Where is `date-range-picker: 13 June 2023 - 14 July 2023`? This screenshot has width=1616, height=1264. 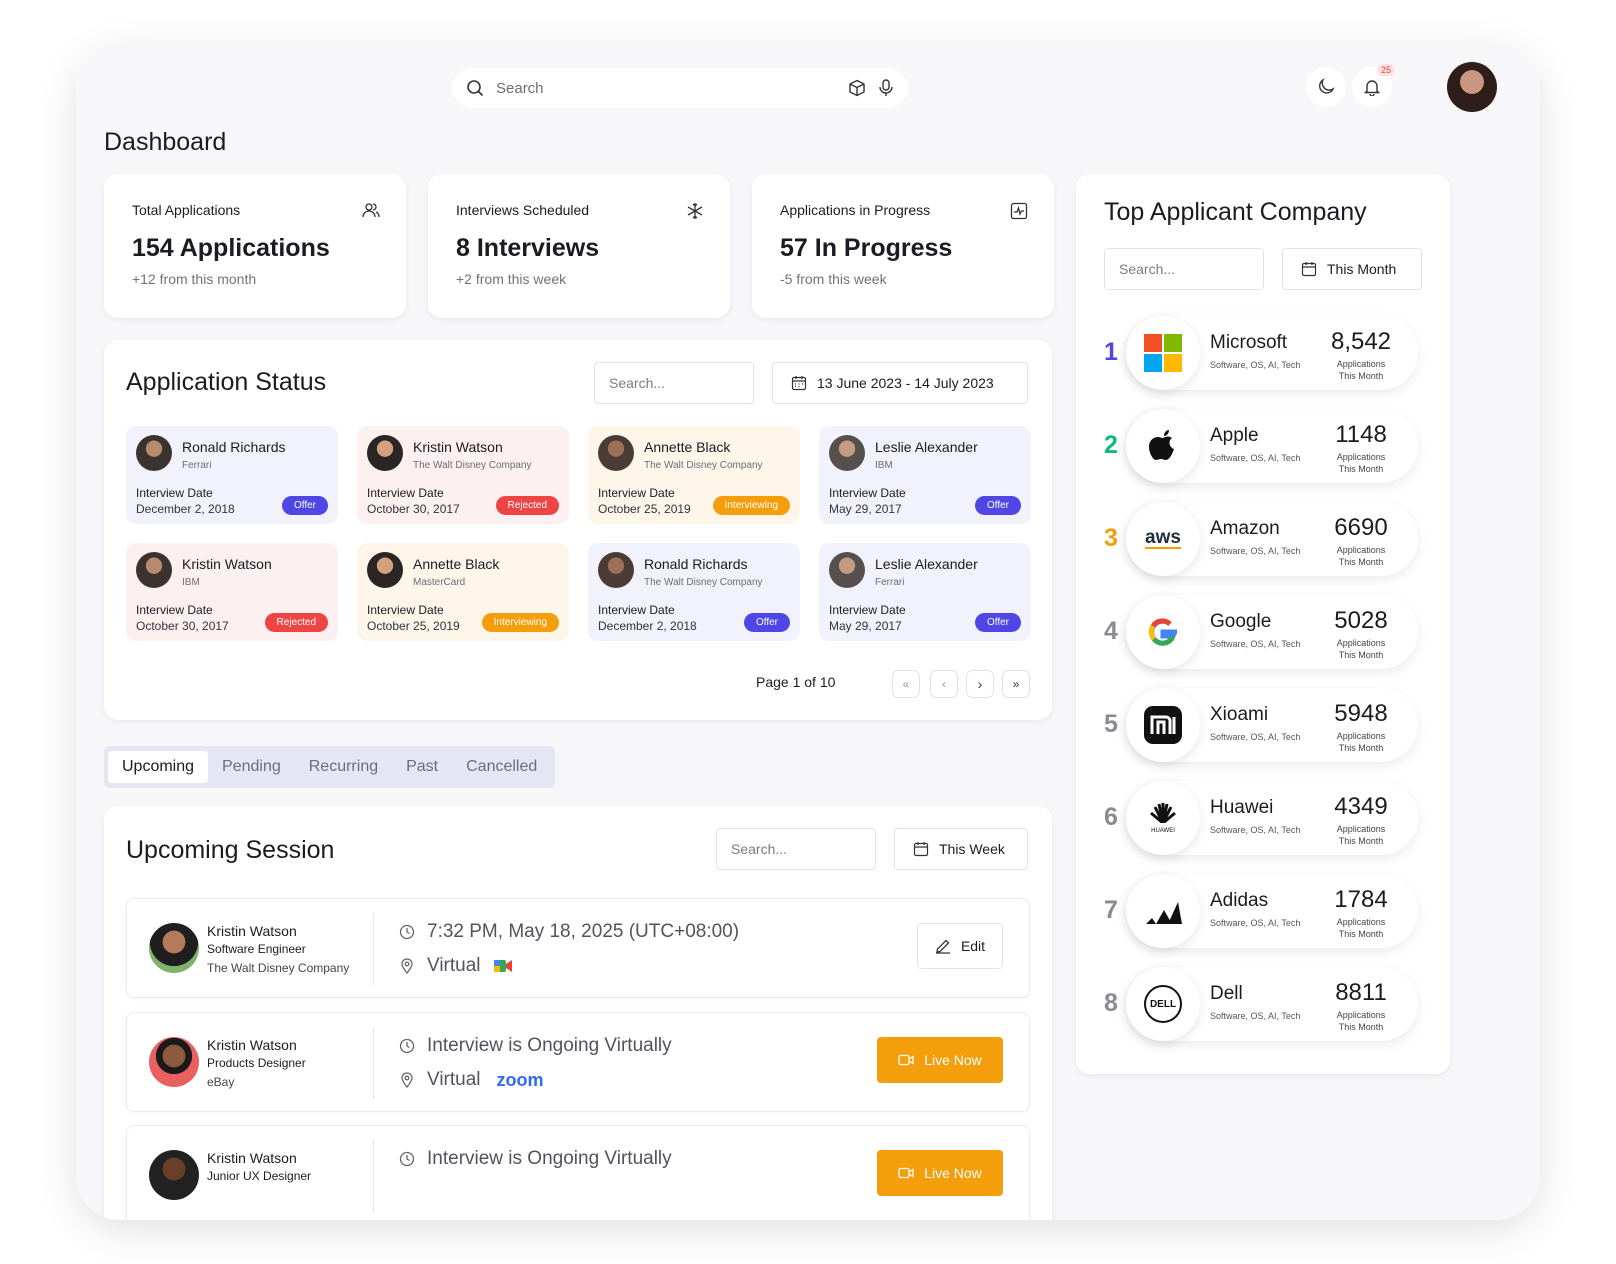 date-range-picker: 13 June 2023 - 14 July 2023 is located at coordinates (900, 383).